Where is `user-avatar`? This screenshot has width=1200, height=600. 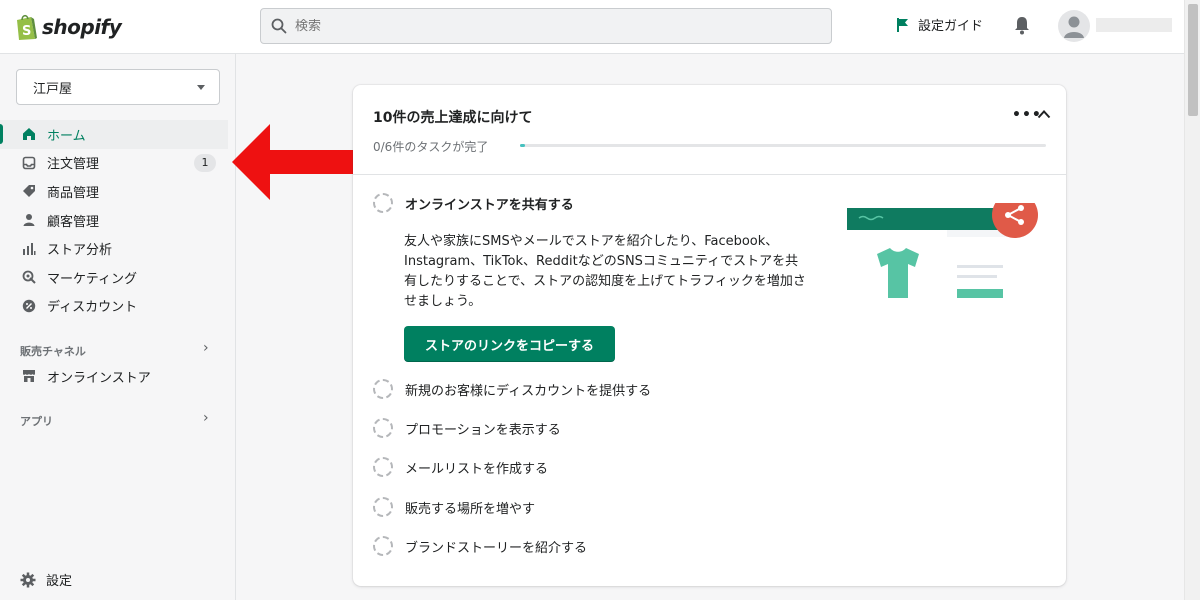 user-avatar is located at coordinates (1074, 26).